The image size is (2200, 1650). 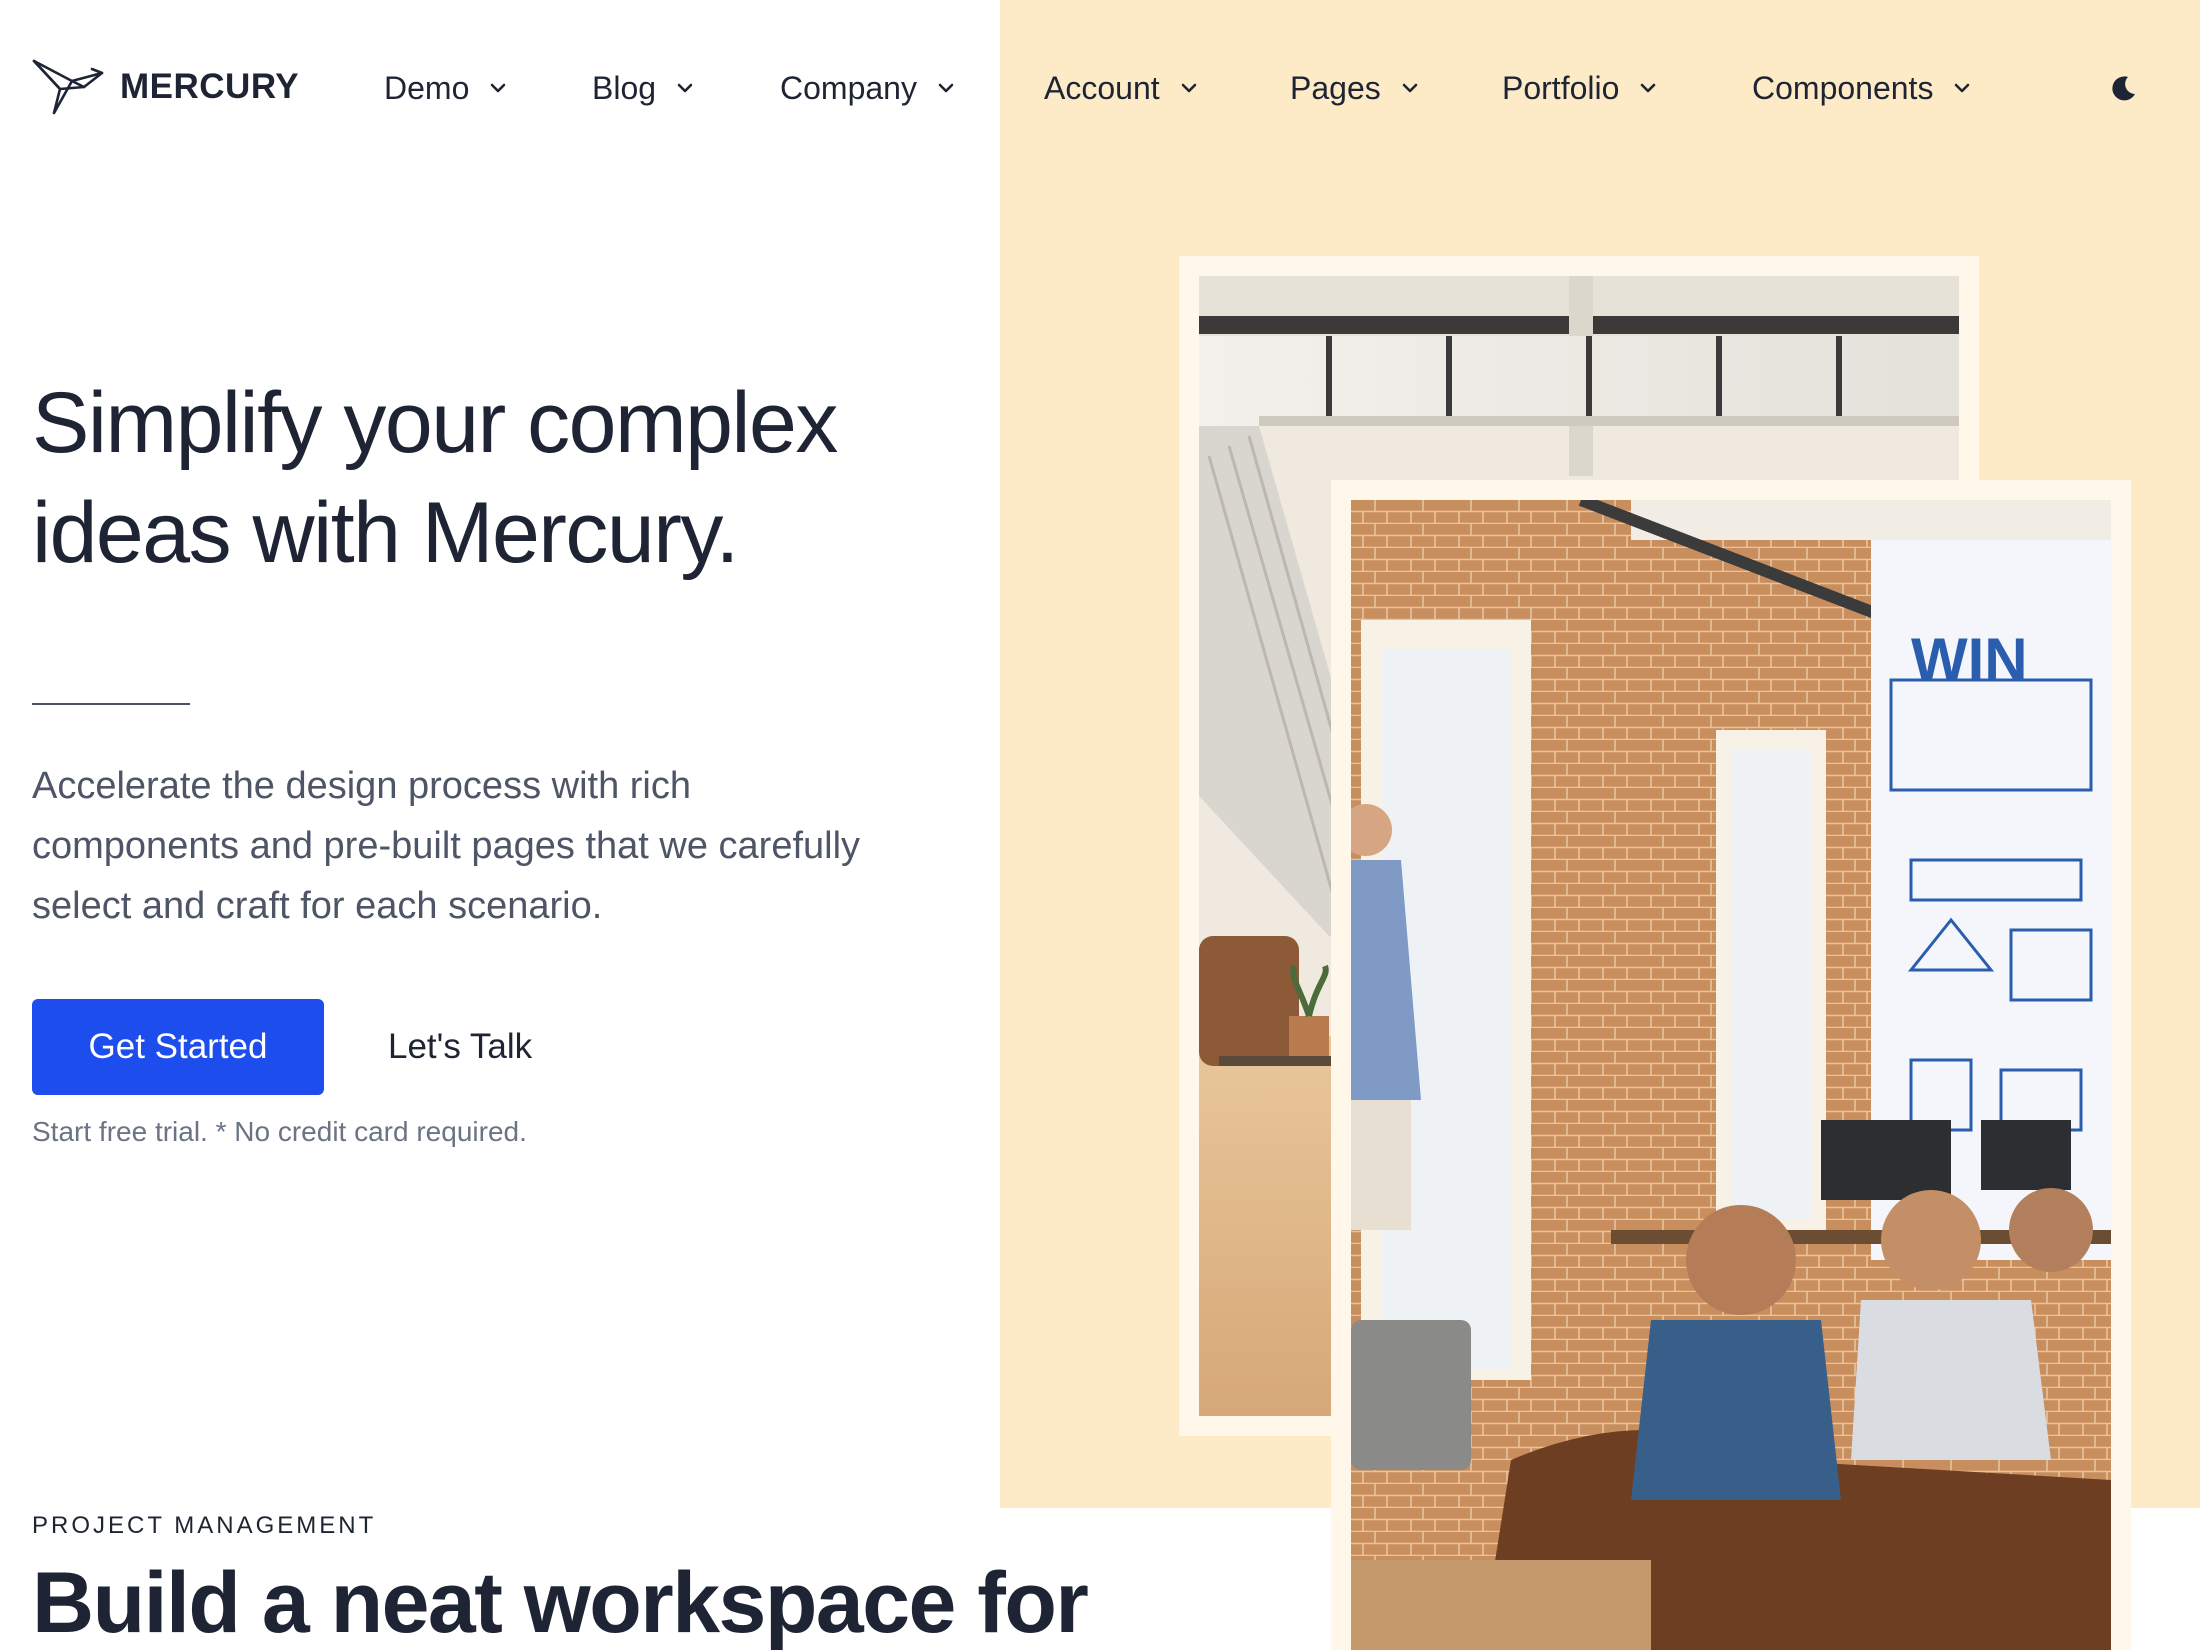 I want to click on nav-label: Blog, so click(x=624, y=87).